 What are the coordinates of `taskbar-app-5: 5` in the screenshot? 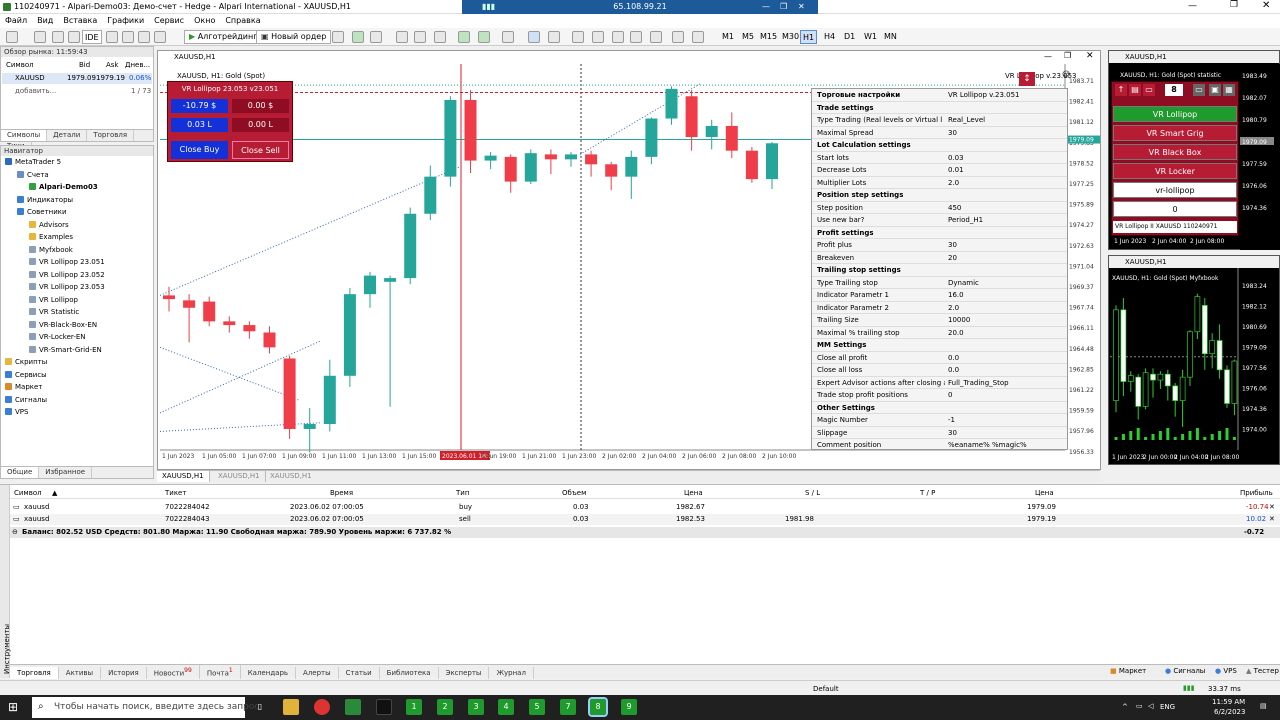 It's located at (537, 707).